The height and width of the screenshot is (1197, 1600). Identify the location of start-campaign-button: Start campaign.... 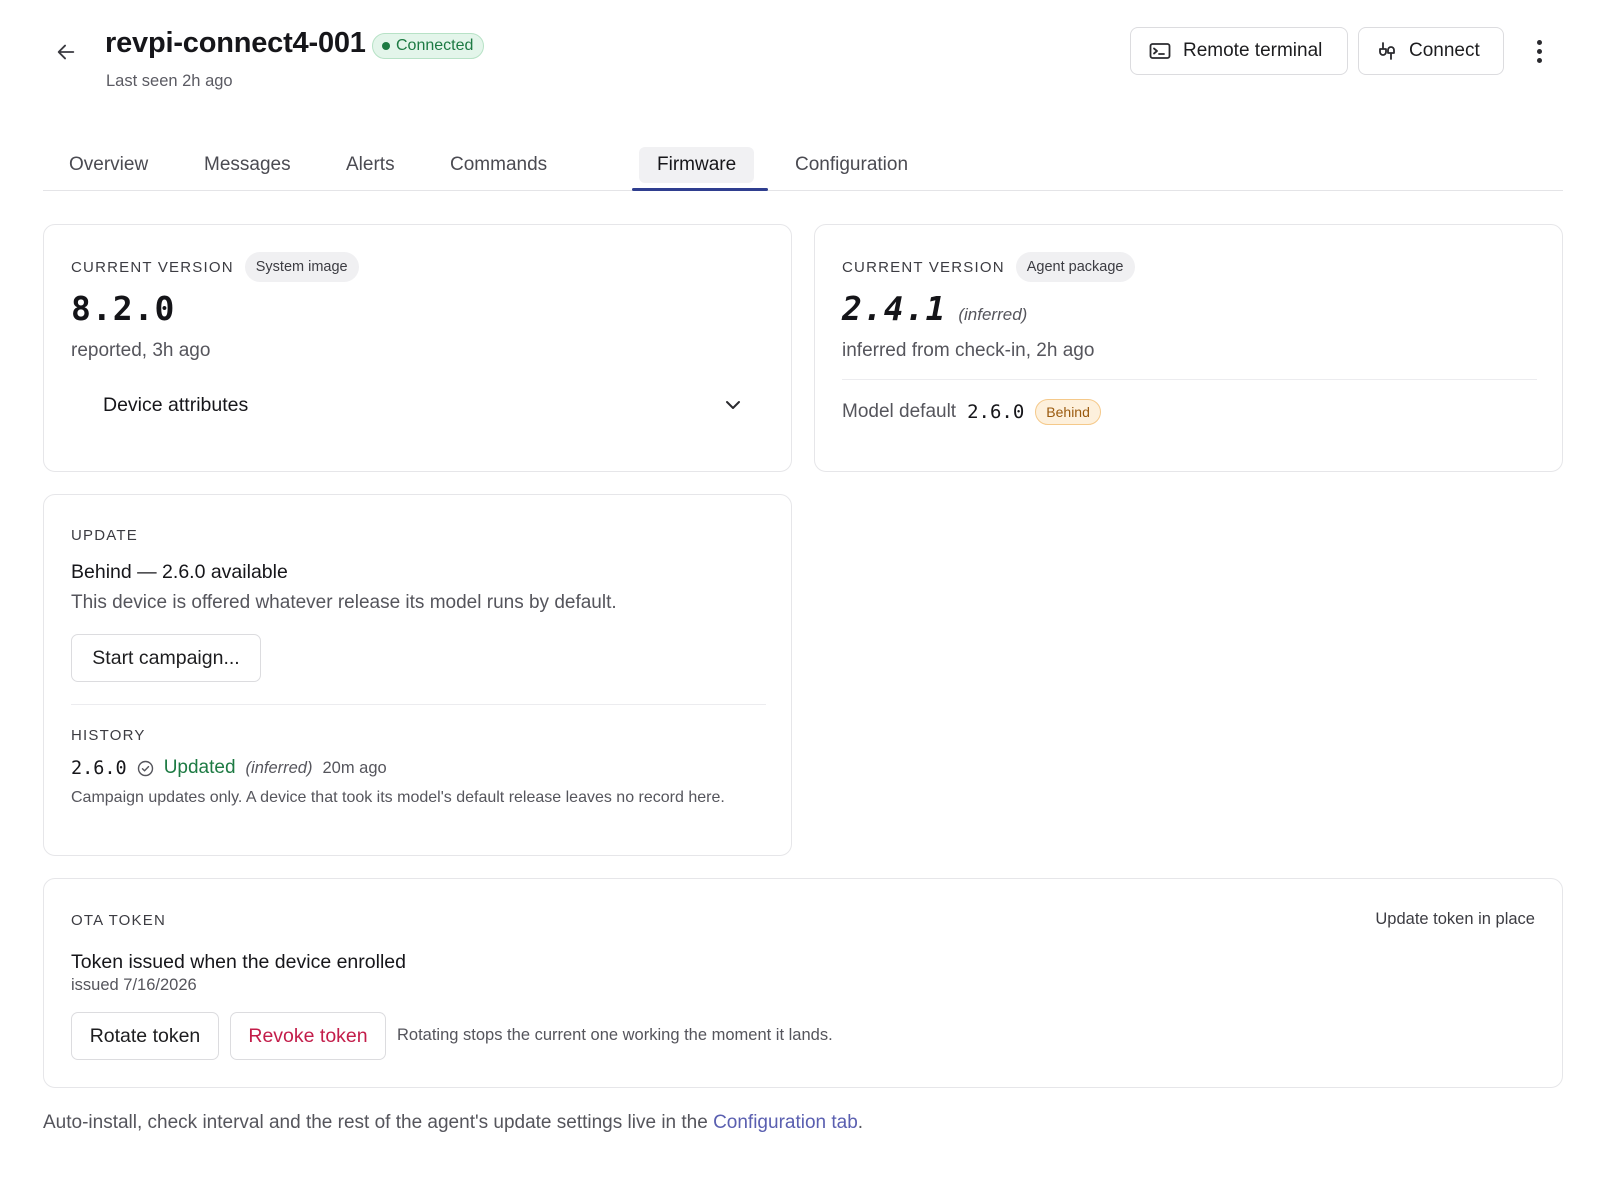
(166, 658).